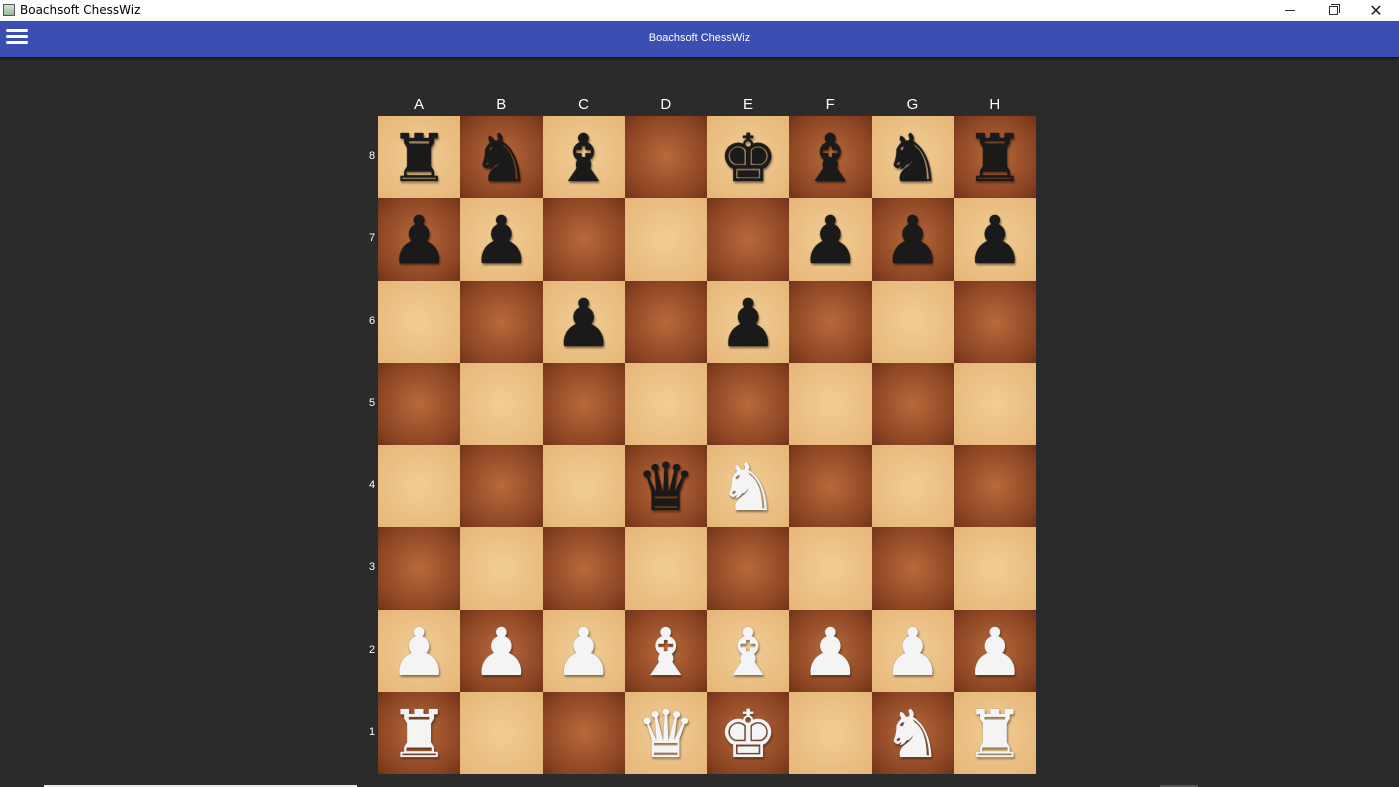  What do you see at coordinates (418, 104) in the screenshot?
I see `file-label-a: A` at bounding box center [418, 104].